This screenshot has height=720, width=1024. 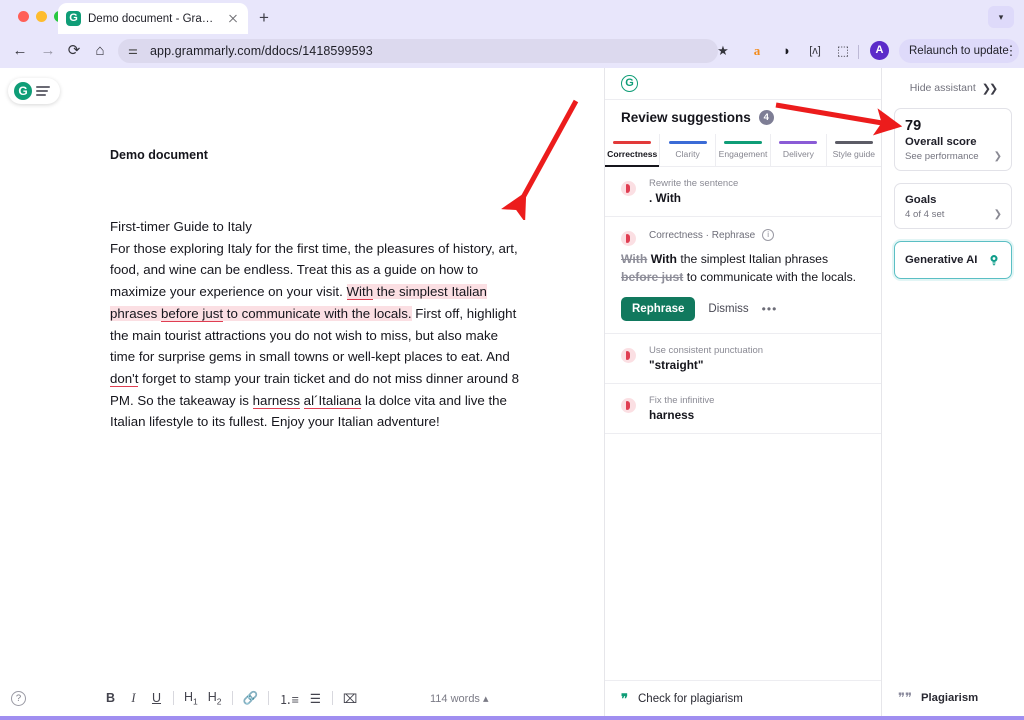 What do you see at coordinates (690, 698) in the screenshot?
I see `check-plagiarism-label: Check for plagiarism` at bounding box center [690, 698].